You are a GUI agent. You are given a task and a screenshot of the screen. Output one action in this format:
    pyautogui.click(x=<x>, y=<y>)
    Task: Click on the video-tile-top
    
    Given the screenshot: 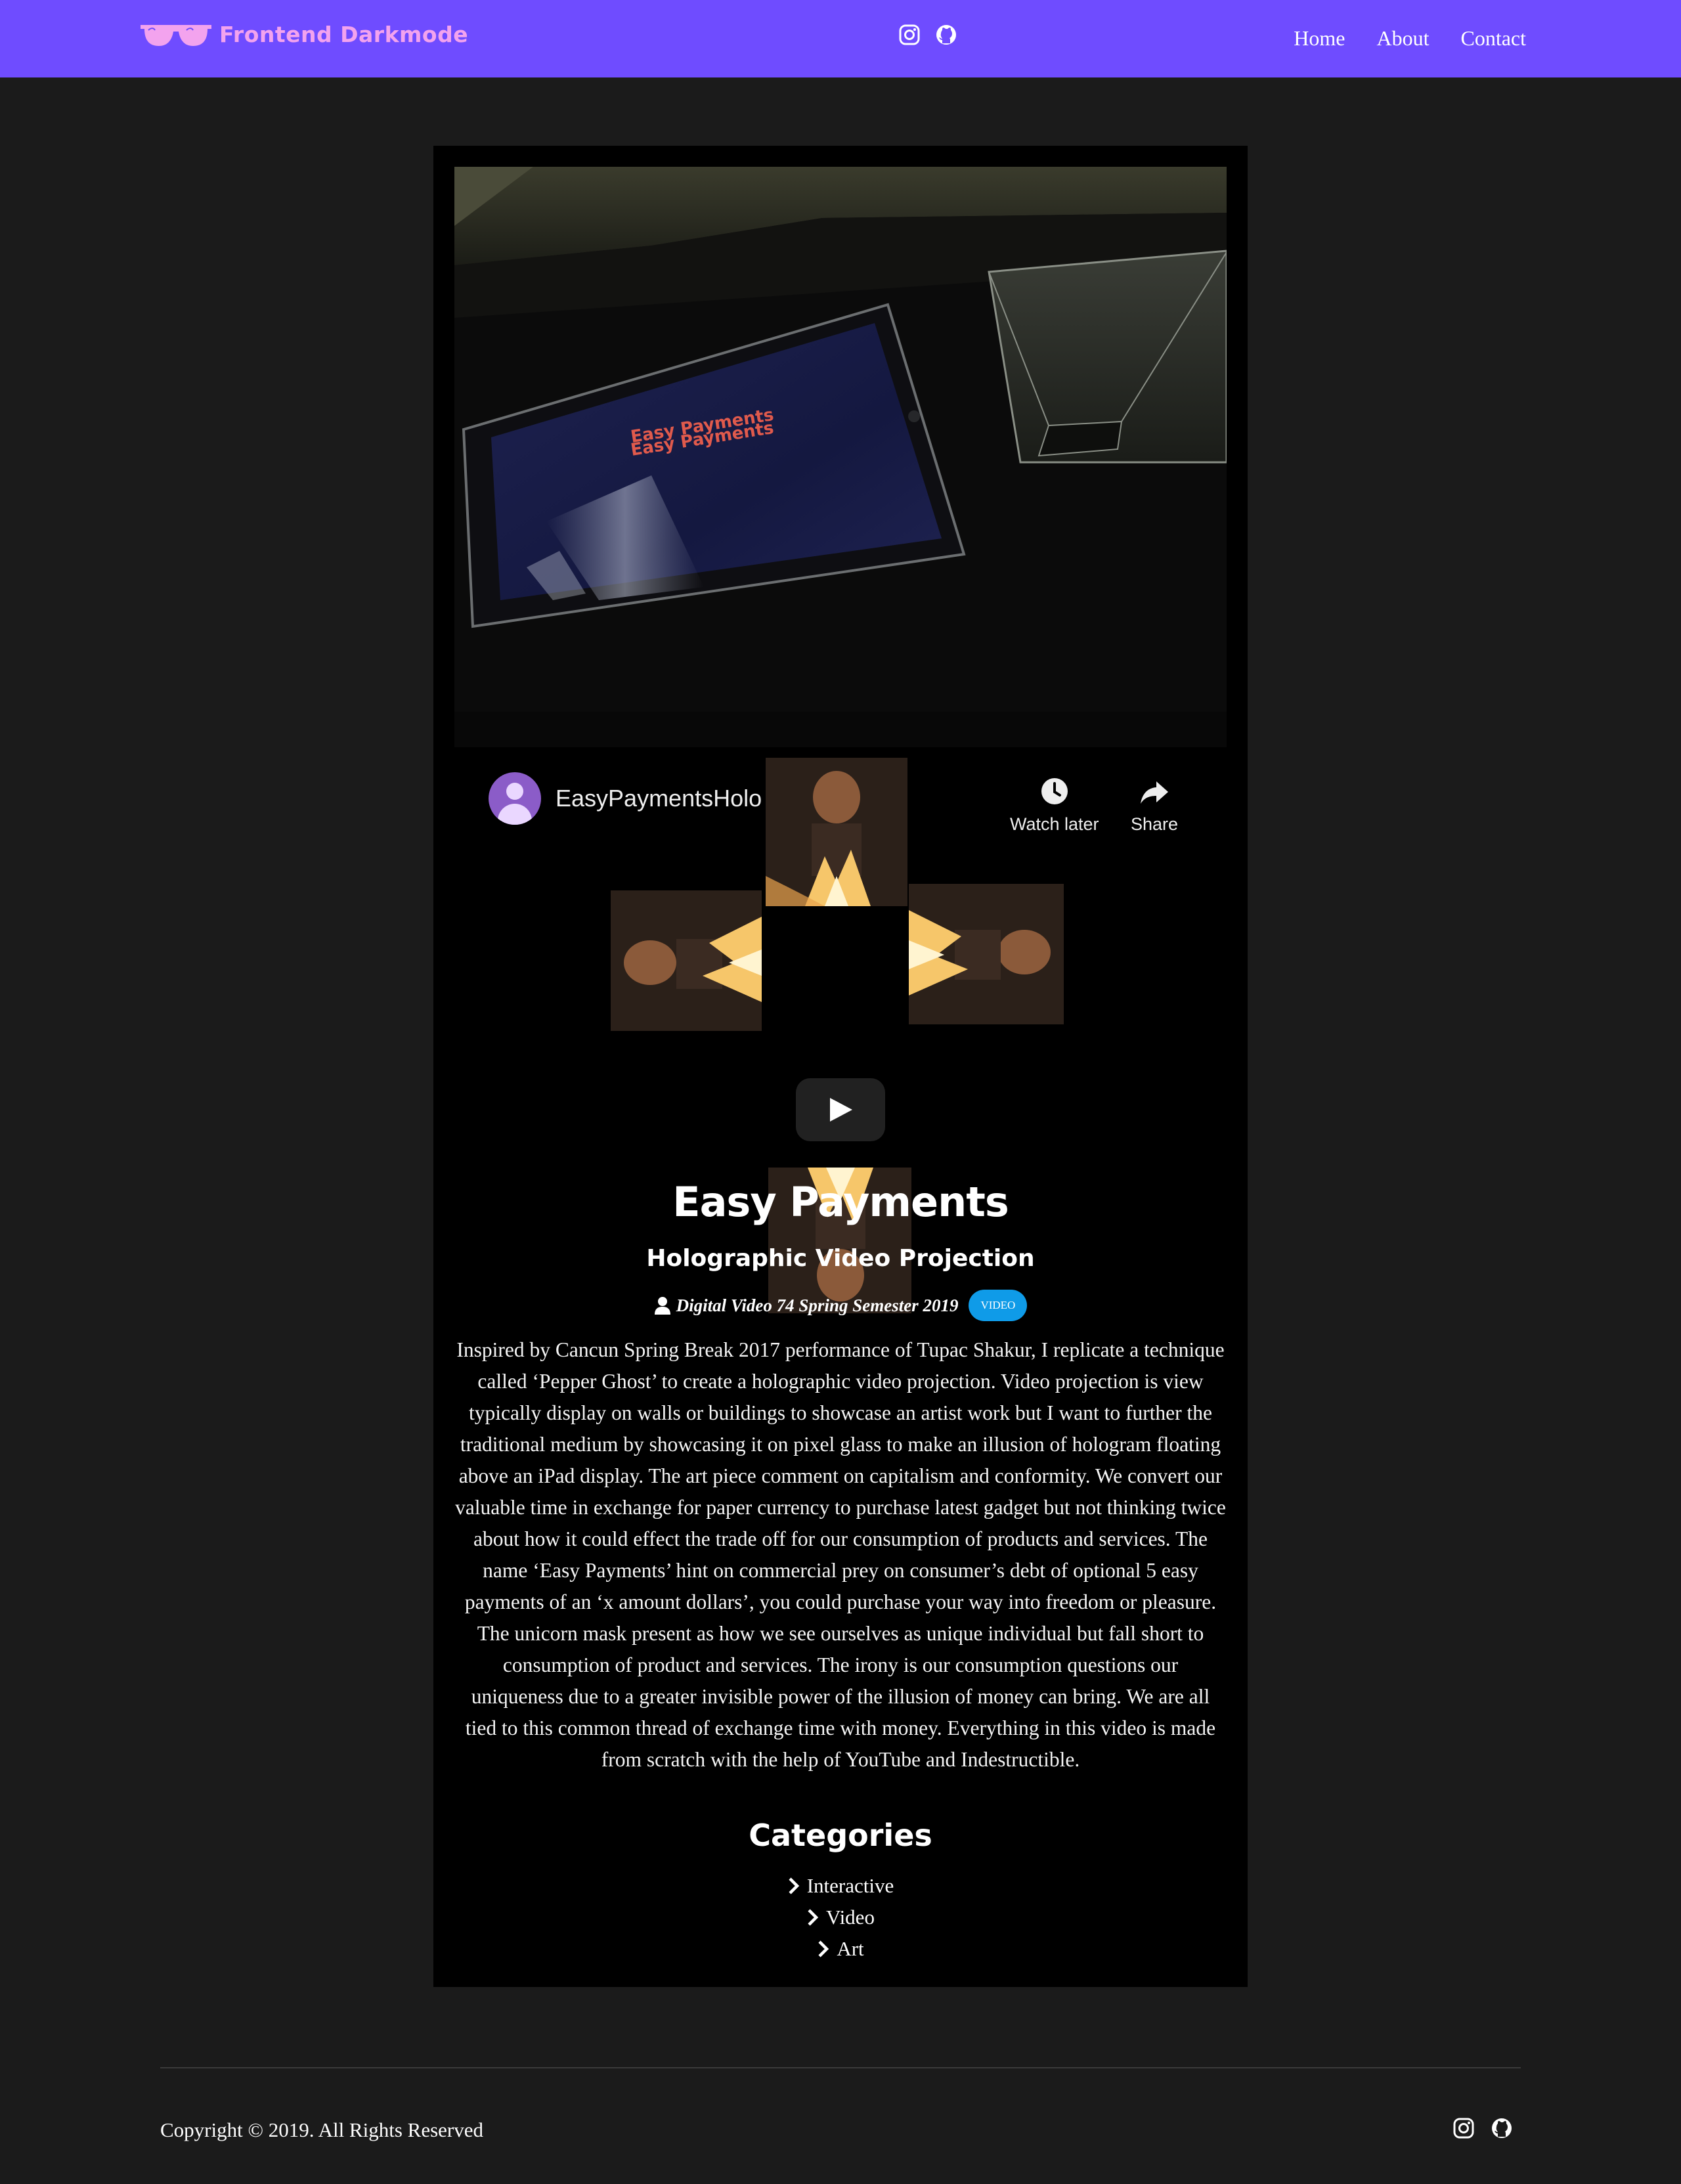 What is the action you would take?
    pyautogui.click(x=836, y=832)
    